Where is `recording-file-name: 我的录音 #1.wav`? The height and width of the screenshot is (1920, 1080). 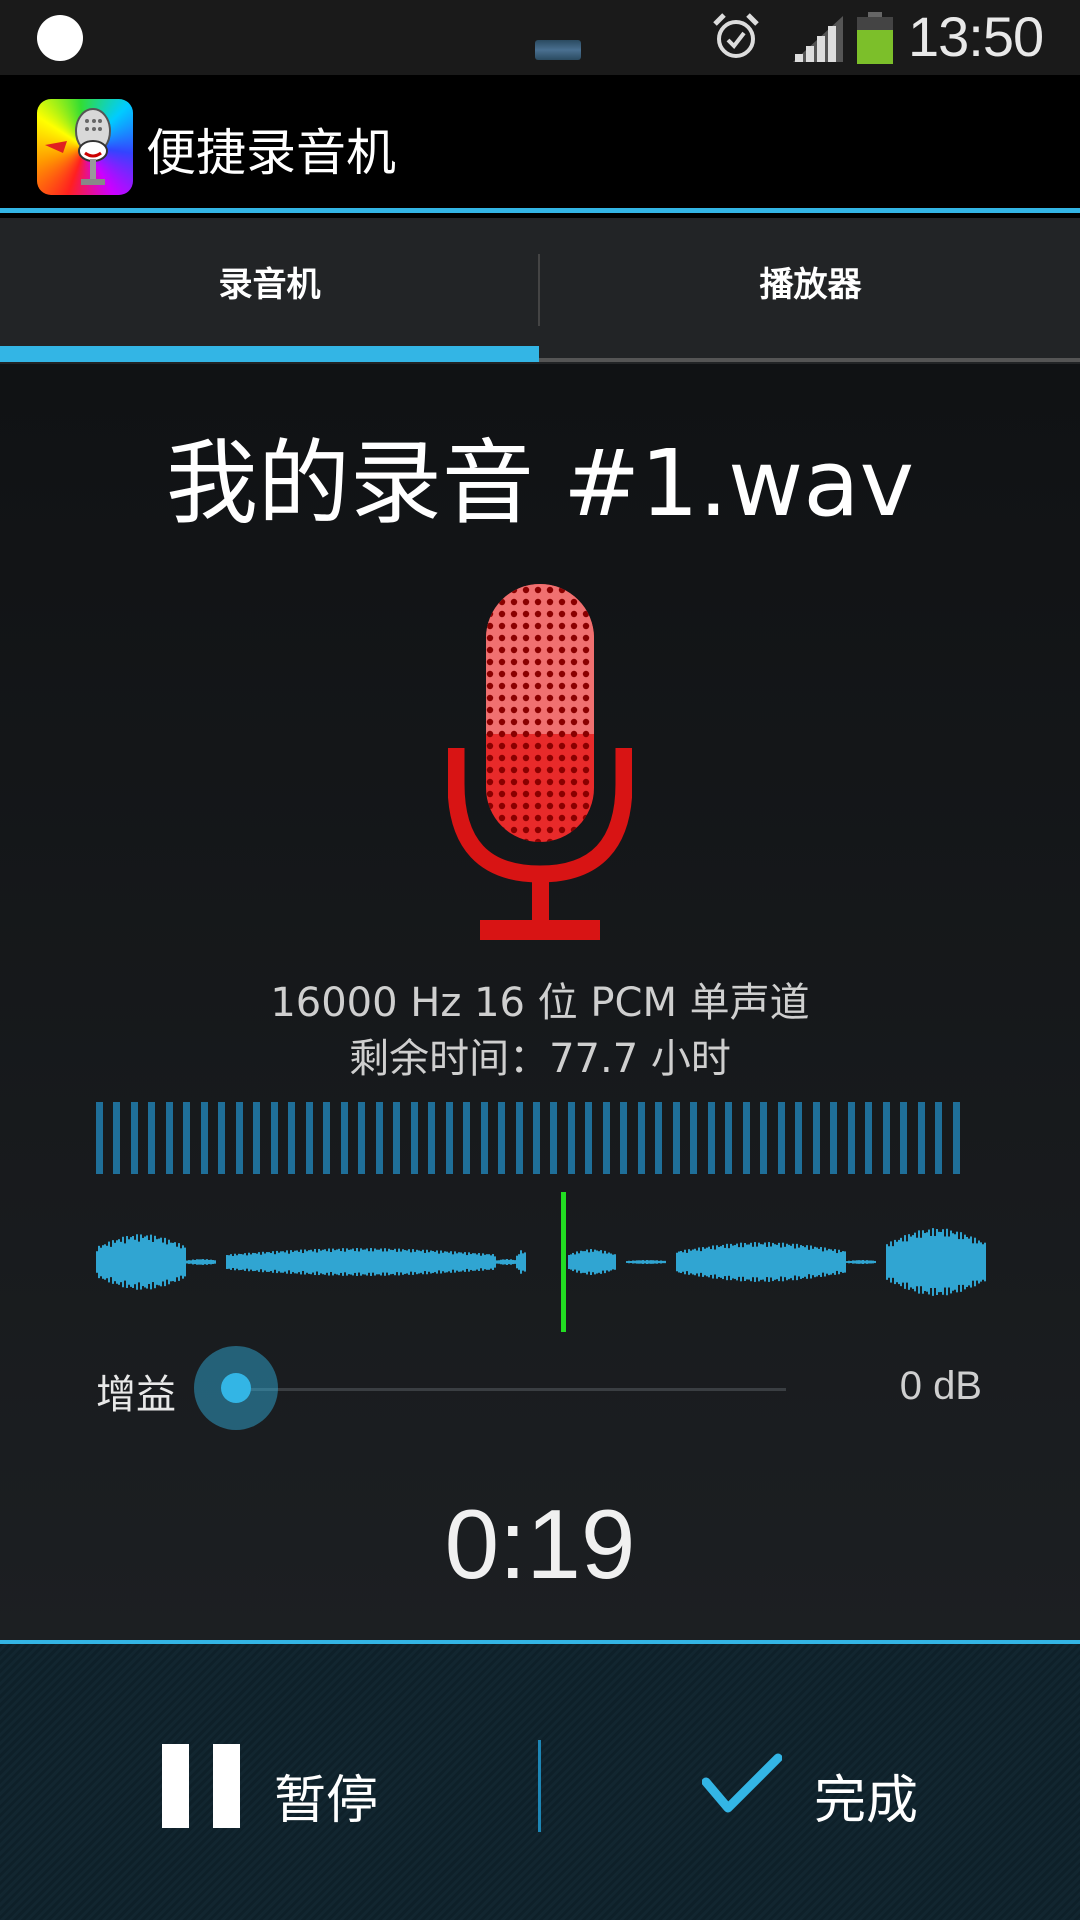 recording-file-name: 我的录音 #1.wav is located at coordinates (540, 475).